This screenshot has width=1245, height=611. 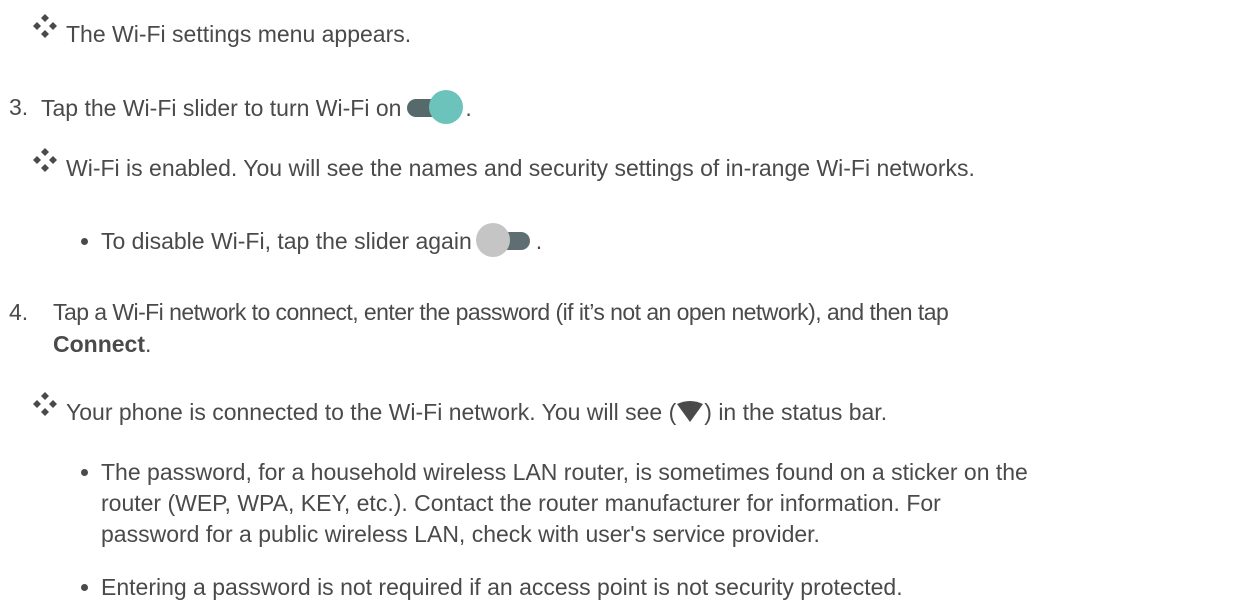 What do you see at coordinates (468, 108) in the screenshot?
I see `step-3-period: .` at bounding box center [468, 108].